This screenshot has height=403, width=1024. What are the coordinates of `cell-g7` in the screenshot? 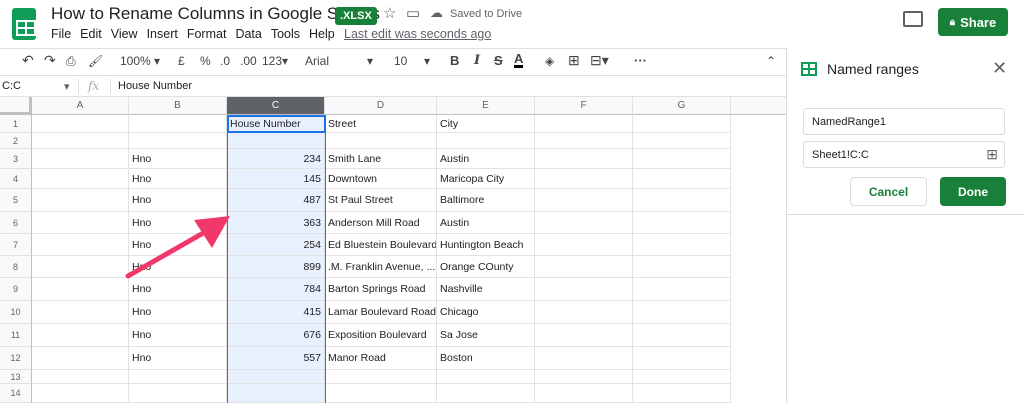 It's located at (682, 245).